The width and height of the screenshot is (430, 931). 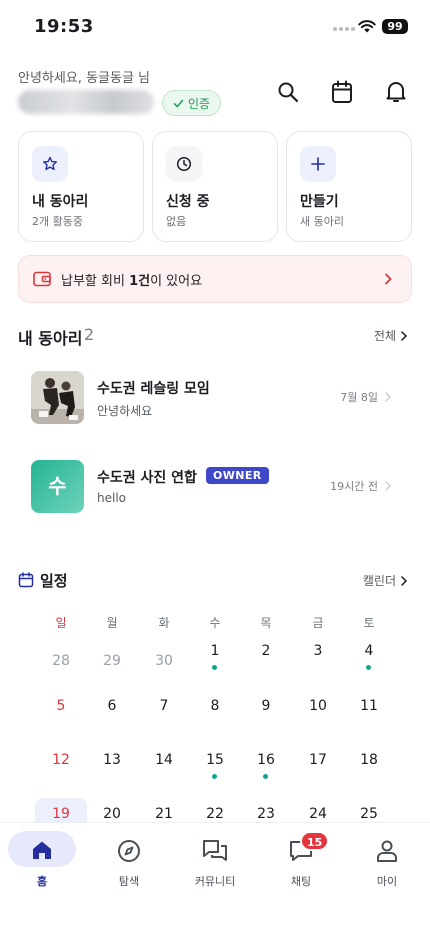 I want to click on calendar-day: 6, so click(x=112, y=706).